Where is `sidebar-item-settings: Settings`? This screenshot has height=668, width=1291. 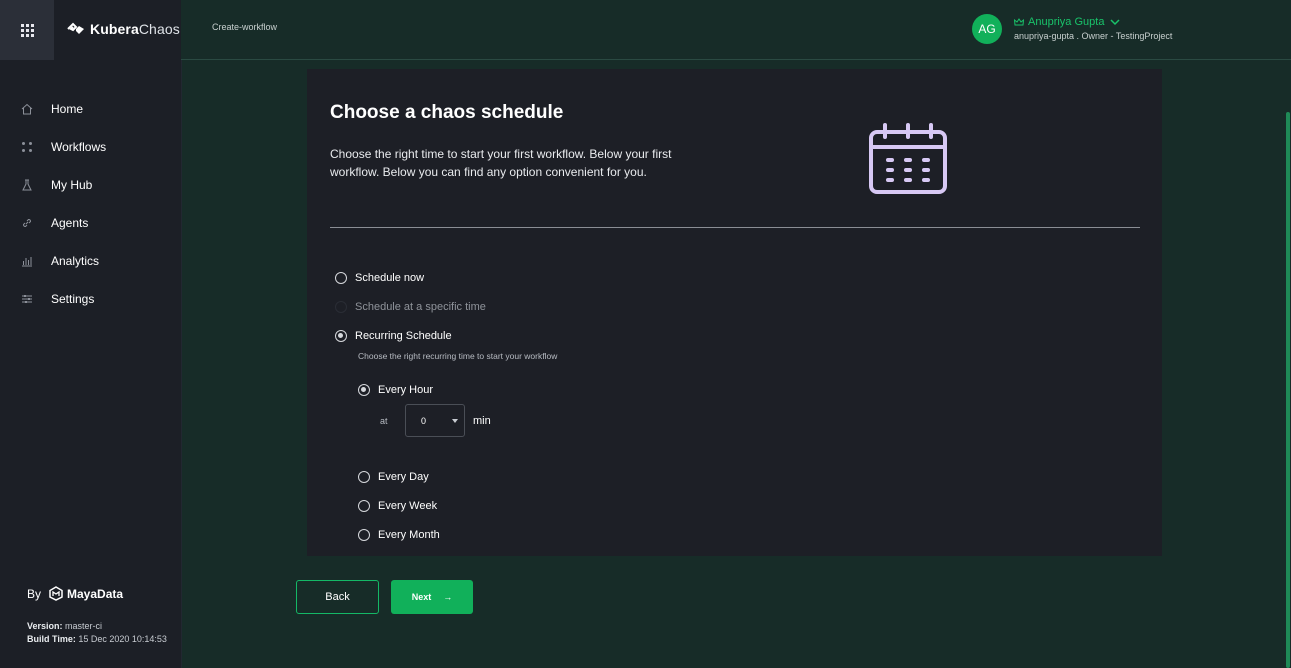
sidebar-item-settings: Settings is located at coordinates (90, 299).